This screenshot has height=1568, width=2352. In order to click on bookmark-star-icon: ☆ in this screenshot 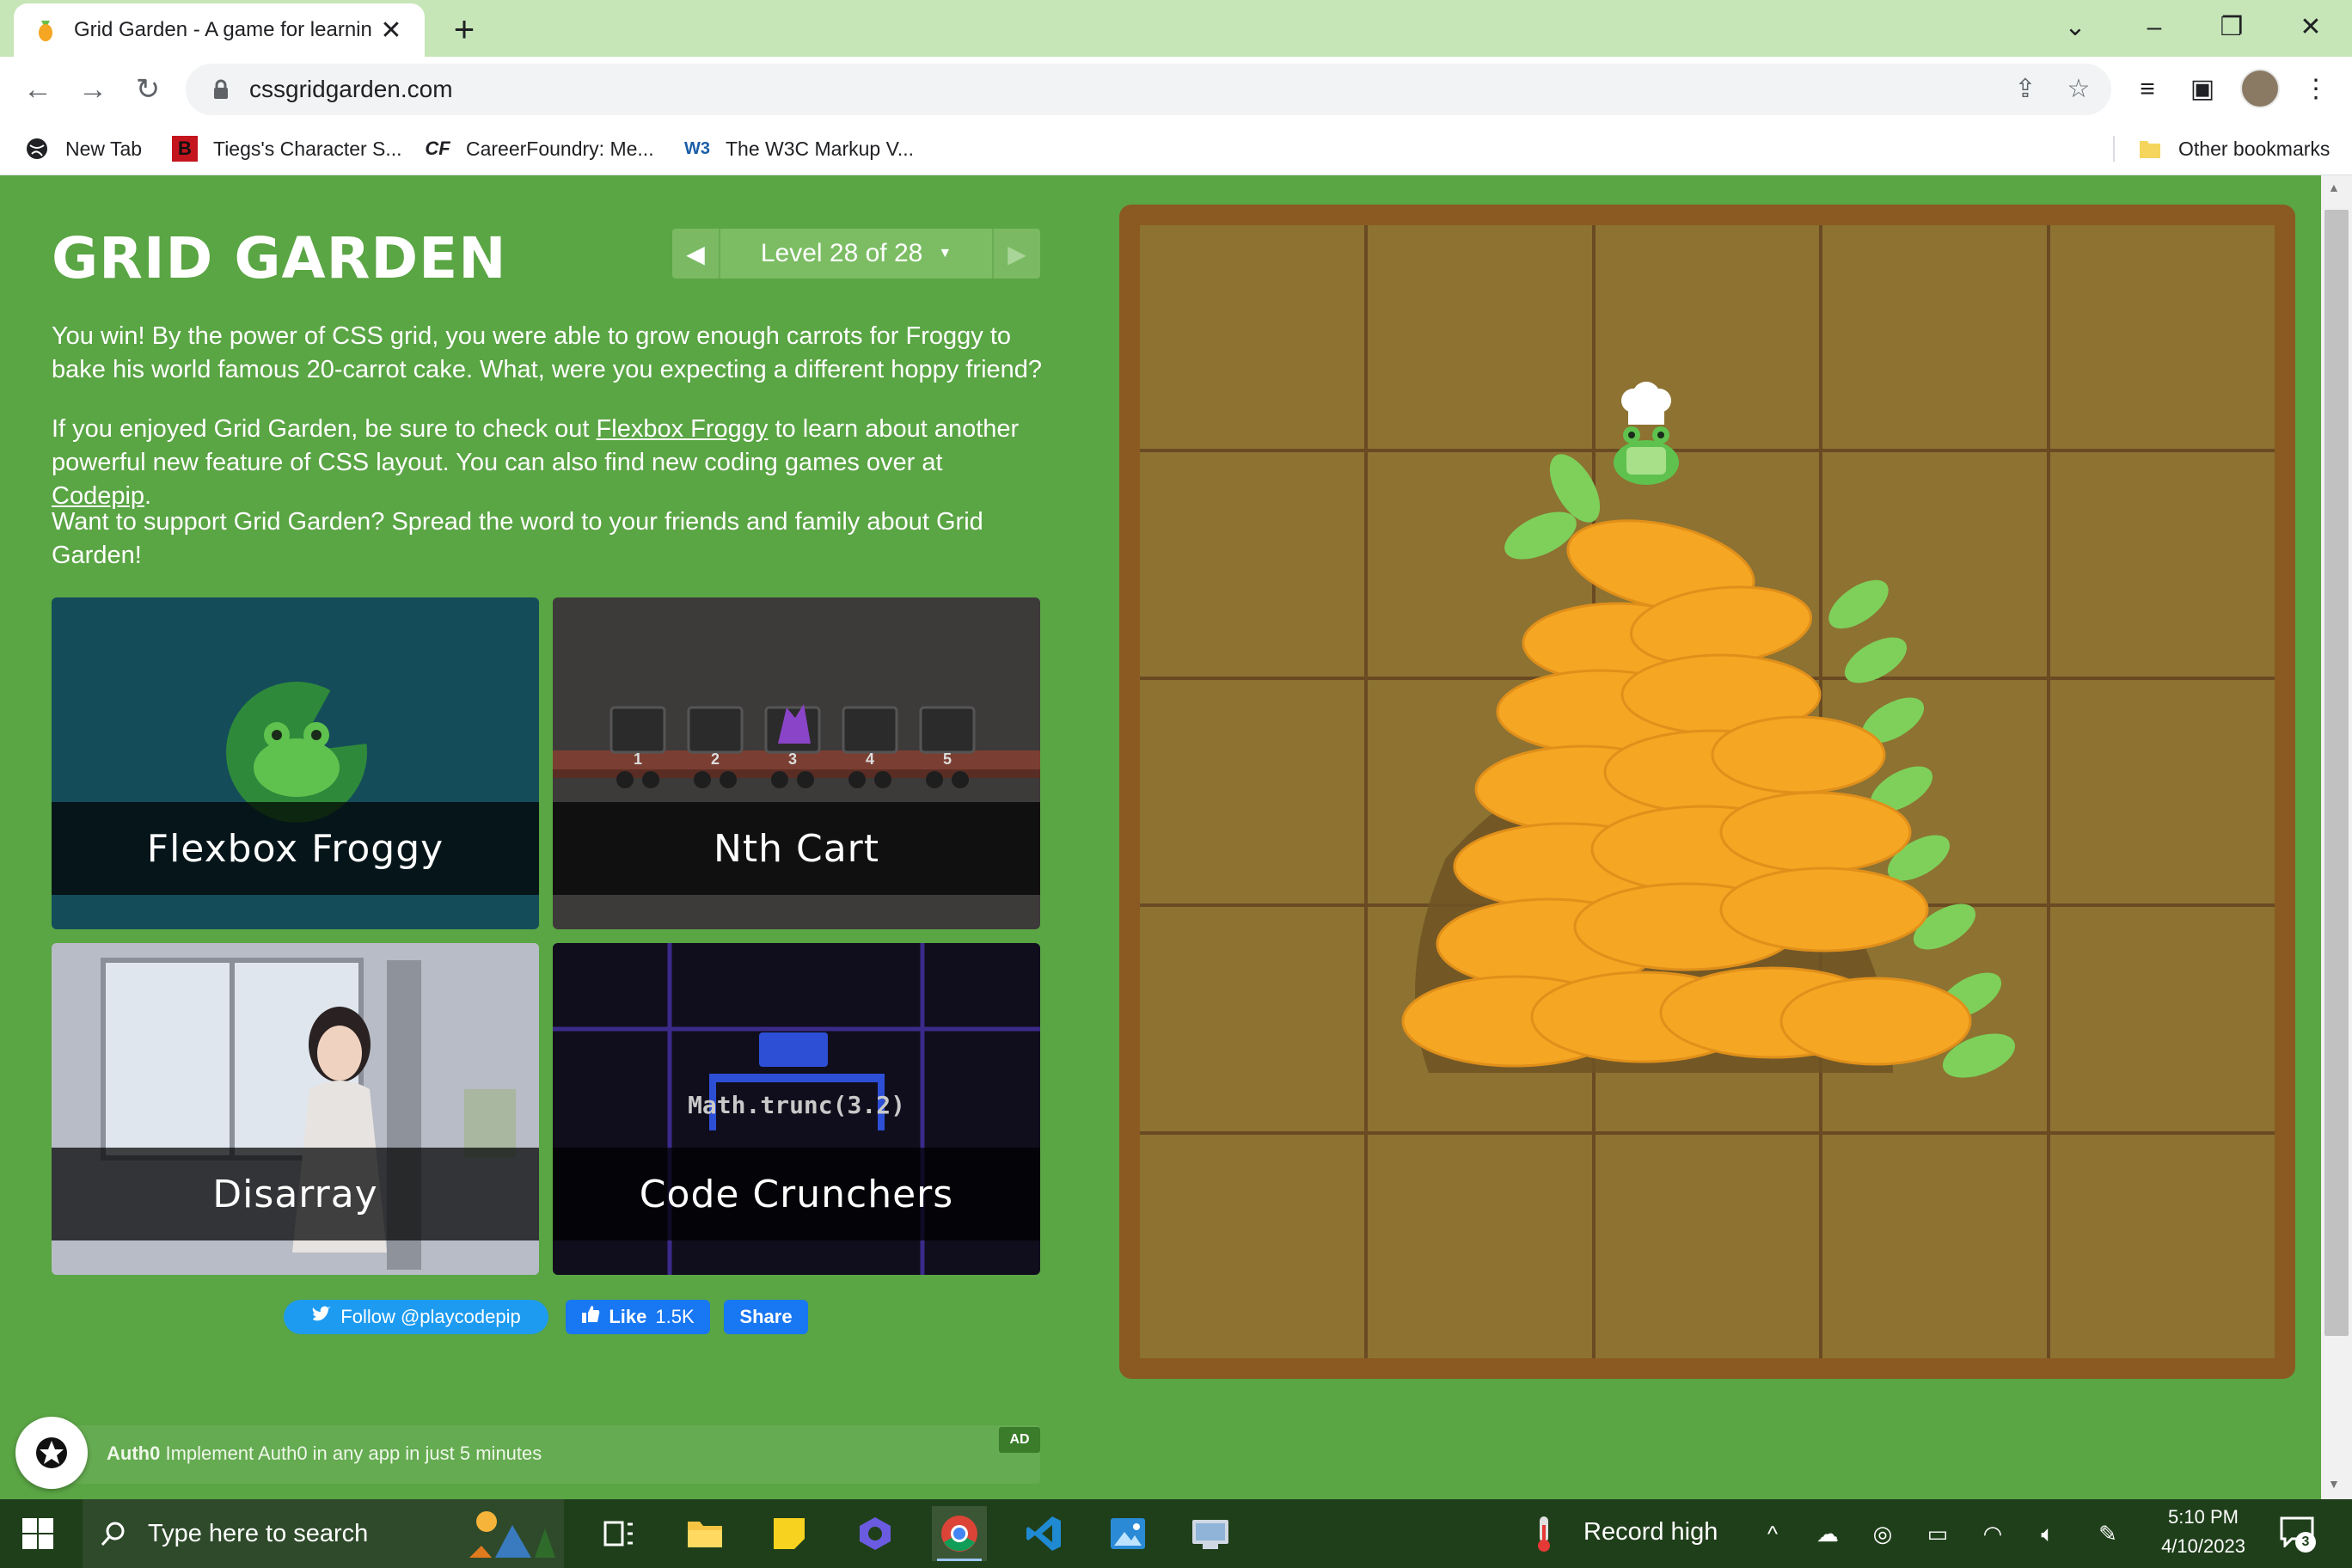, I will do `click(2079, 89)`.